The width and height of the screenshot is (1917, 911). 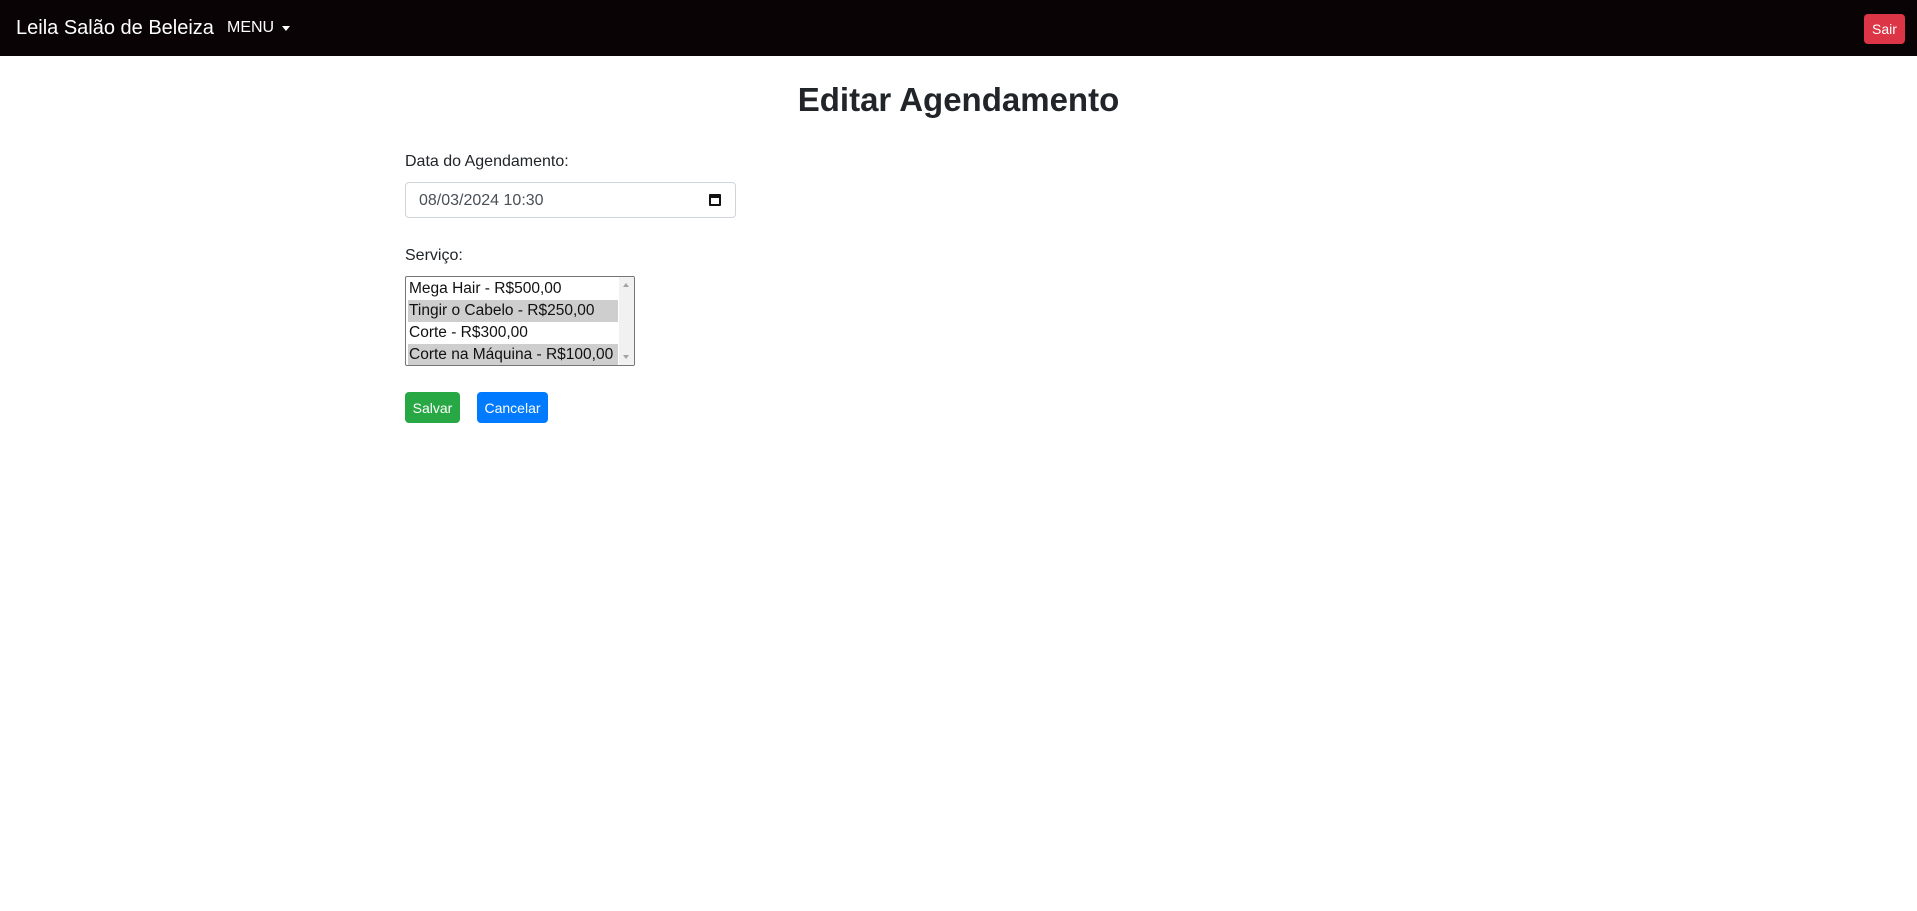 What do you see at coordinates (286, 28) in the screenshot?
I see `chevron-down-icon` at bounding box center [286, 28].